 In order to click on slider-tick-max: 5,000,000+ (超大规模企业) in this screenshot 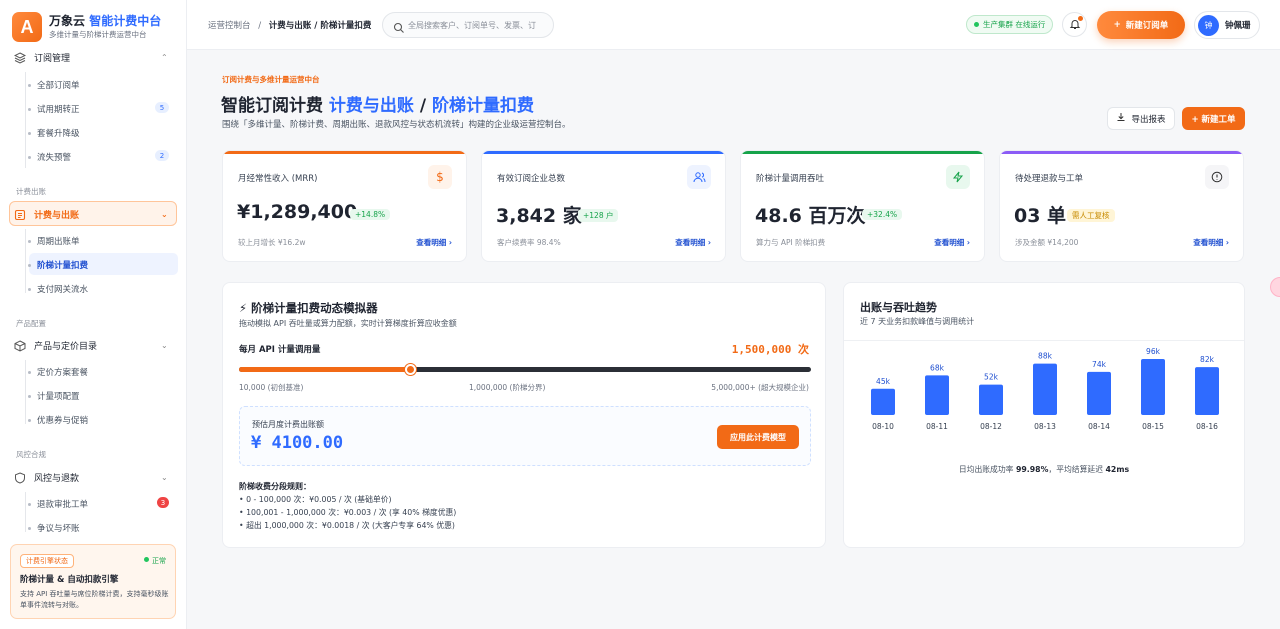, I will do `click(760, 387)`.